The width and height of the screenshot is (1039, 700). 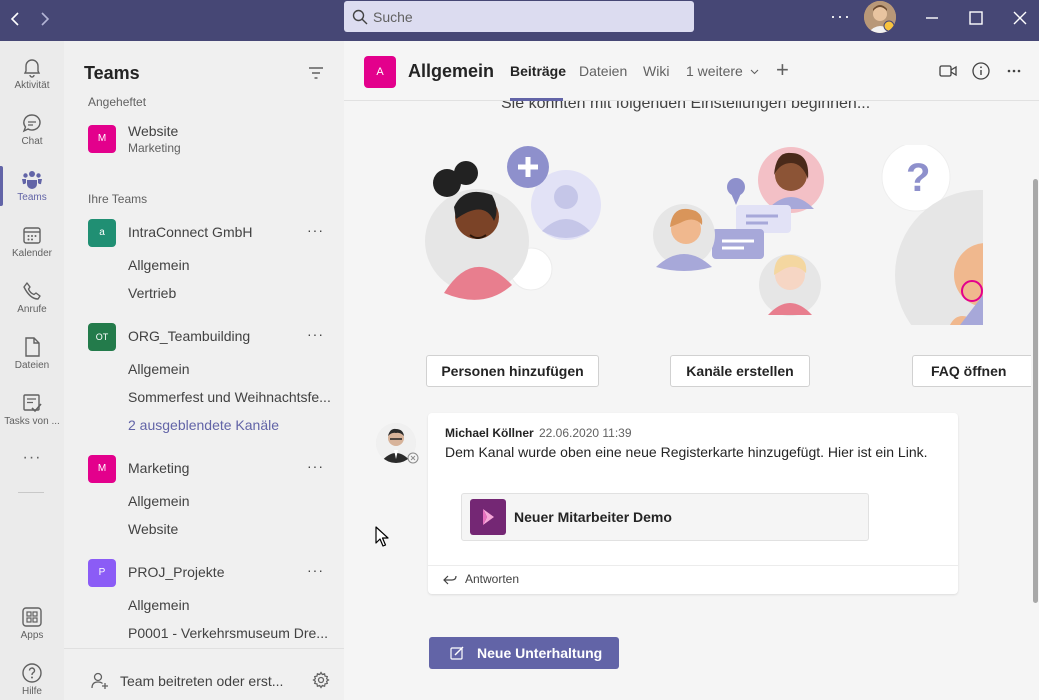 What do you see at coordinates (380, 72) in the screenshot?
I see `channel-avatar: A` at bounding box center [380, 72].